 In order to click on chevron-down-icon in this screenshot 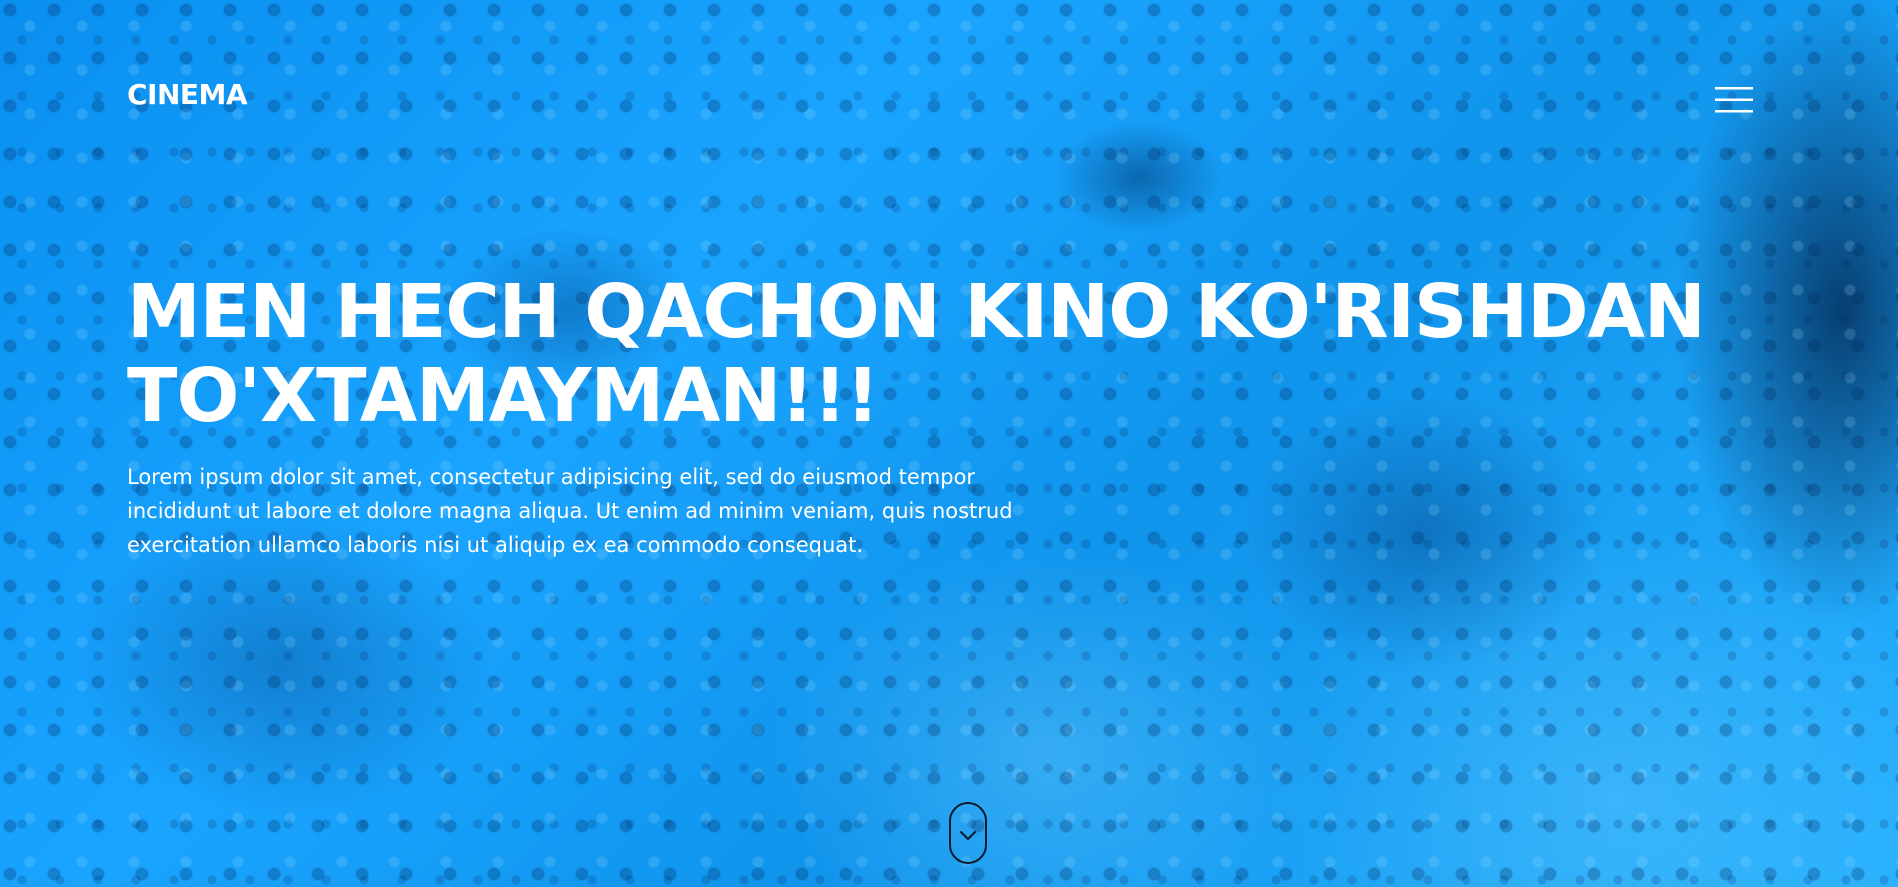, I will do `click(968, 835)`.